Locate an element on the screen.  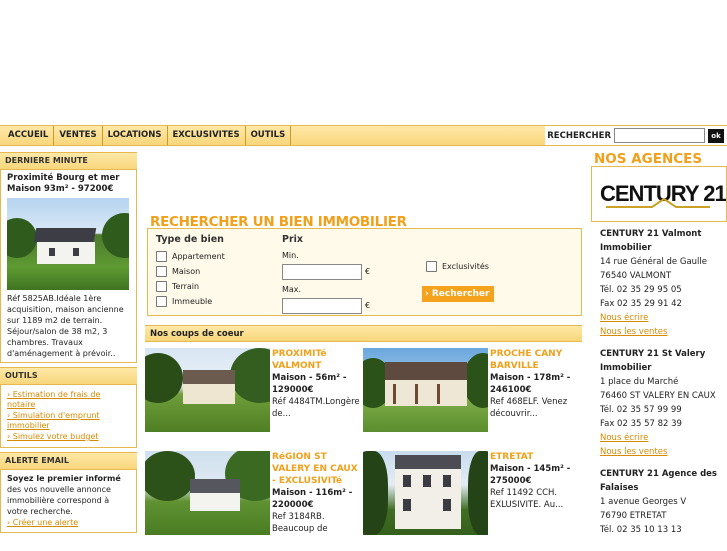
create-alert-link: › Créer une alerte is located at coordinates (42, 522).